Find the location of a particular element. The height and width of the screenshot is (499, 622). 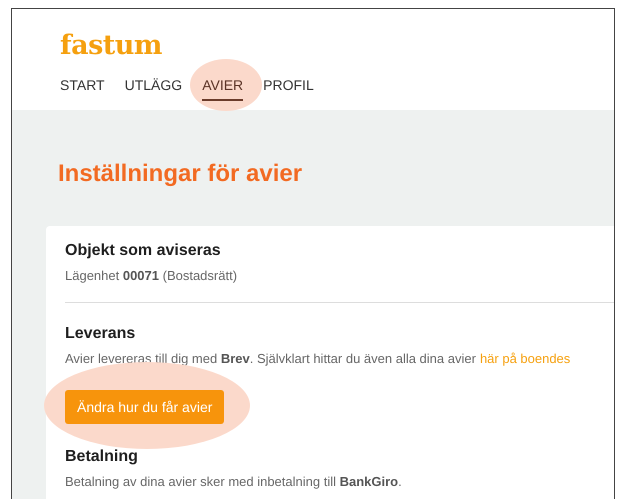

section-text: Avier levereras till dig med Brev. Självklart hittar du även alla dina avier här på boendes is located at coordinates (318, 359).